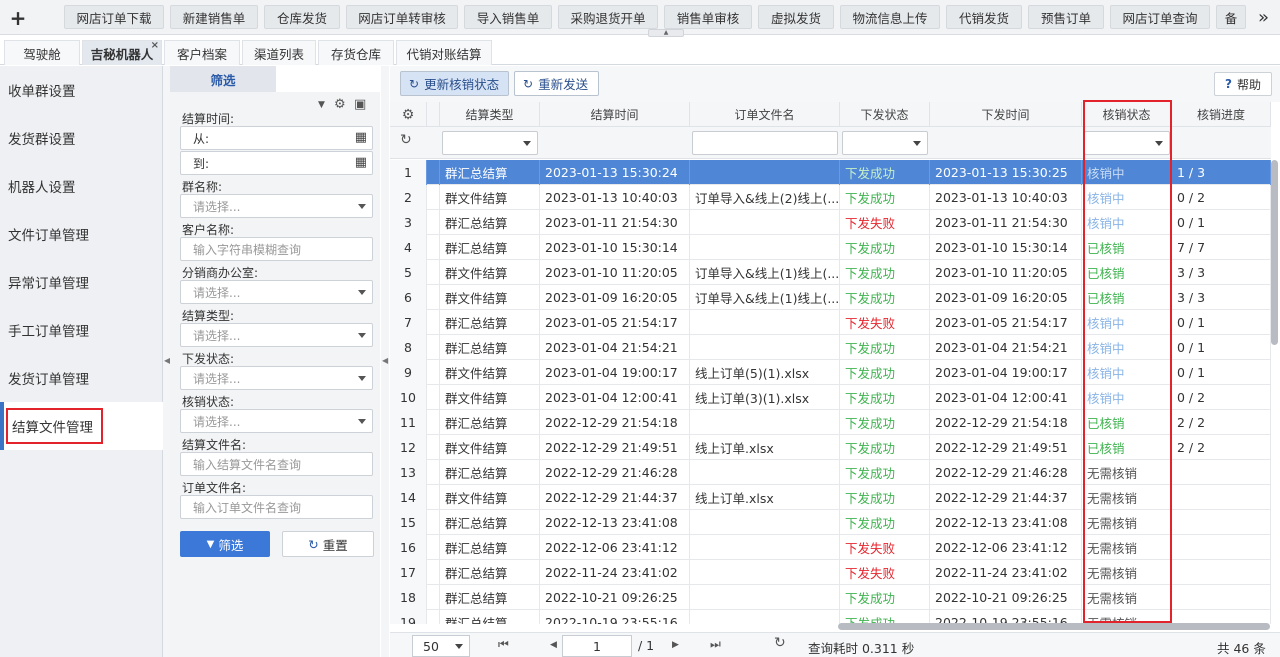  Describe the element at coordinates (490, 114) in the screenshot. I see `column-header-type: 结算类型` at that location.